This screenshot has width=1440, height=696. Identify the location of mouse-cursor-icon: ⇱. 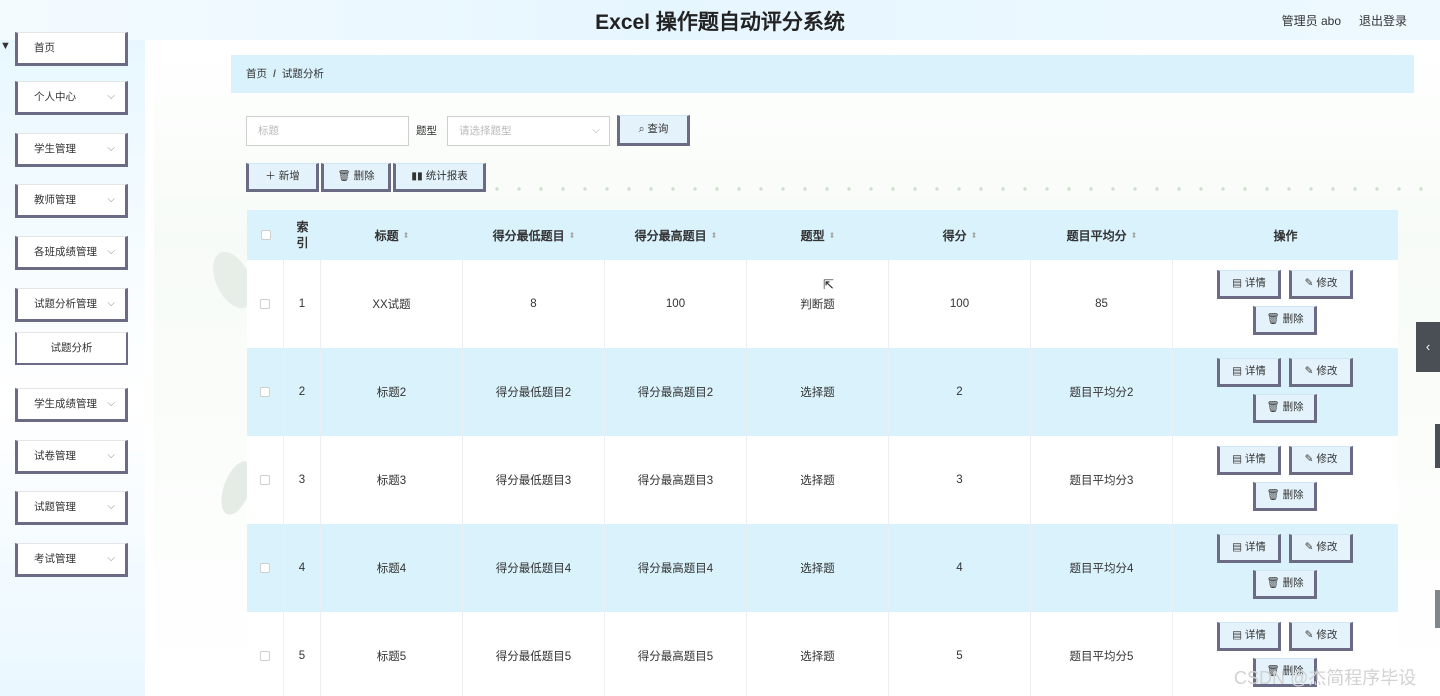
(828, 284).